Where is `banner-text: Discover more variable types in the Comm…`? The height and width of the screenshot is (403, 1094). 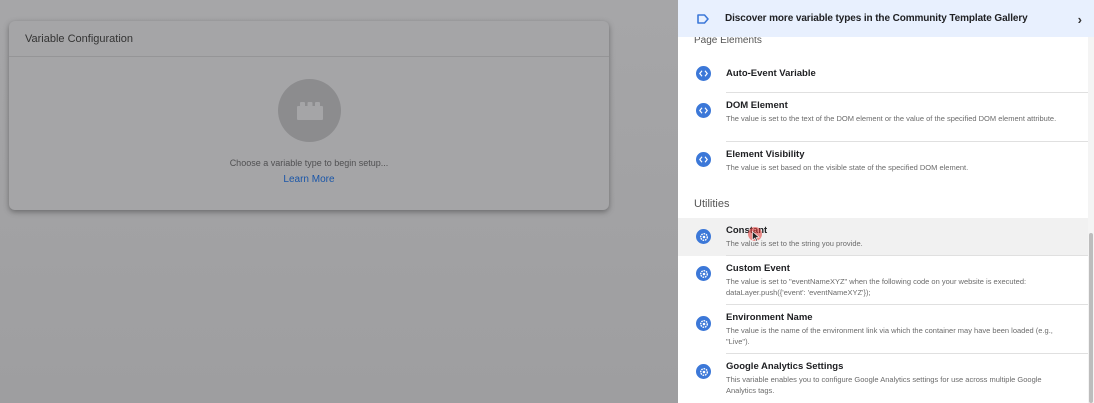 banner-text: Discover more variable types in the Comm… is located at coordinates (876, 18).